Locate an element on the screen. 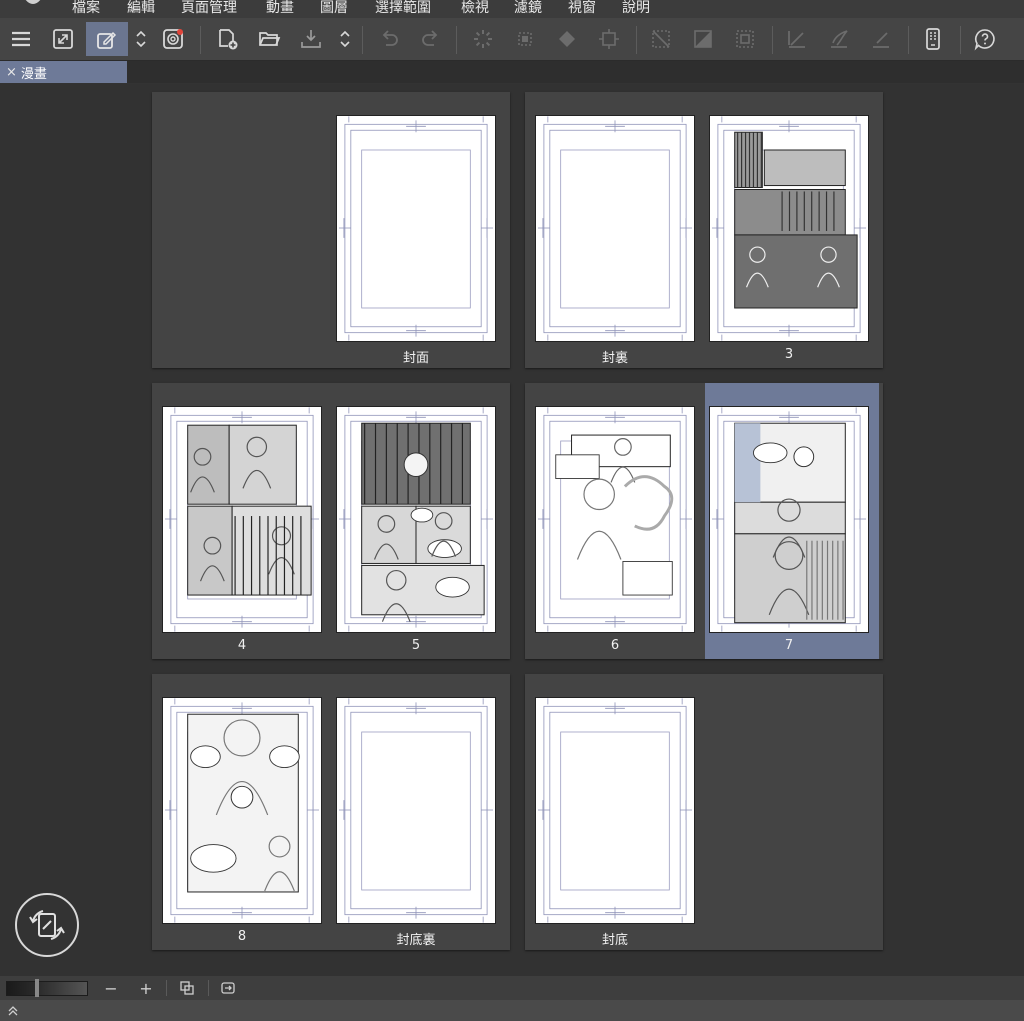  tab-bar: × 漫畫 is located at coordinates (512, 72).